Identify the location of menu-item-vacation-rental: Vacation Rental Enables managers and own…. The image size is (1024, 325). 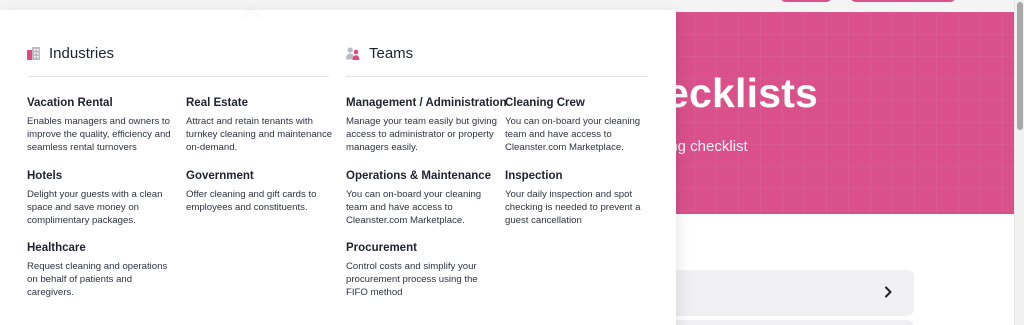
(102, 125).